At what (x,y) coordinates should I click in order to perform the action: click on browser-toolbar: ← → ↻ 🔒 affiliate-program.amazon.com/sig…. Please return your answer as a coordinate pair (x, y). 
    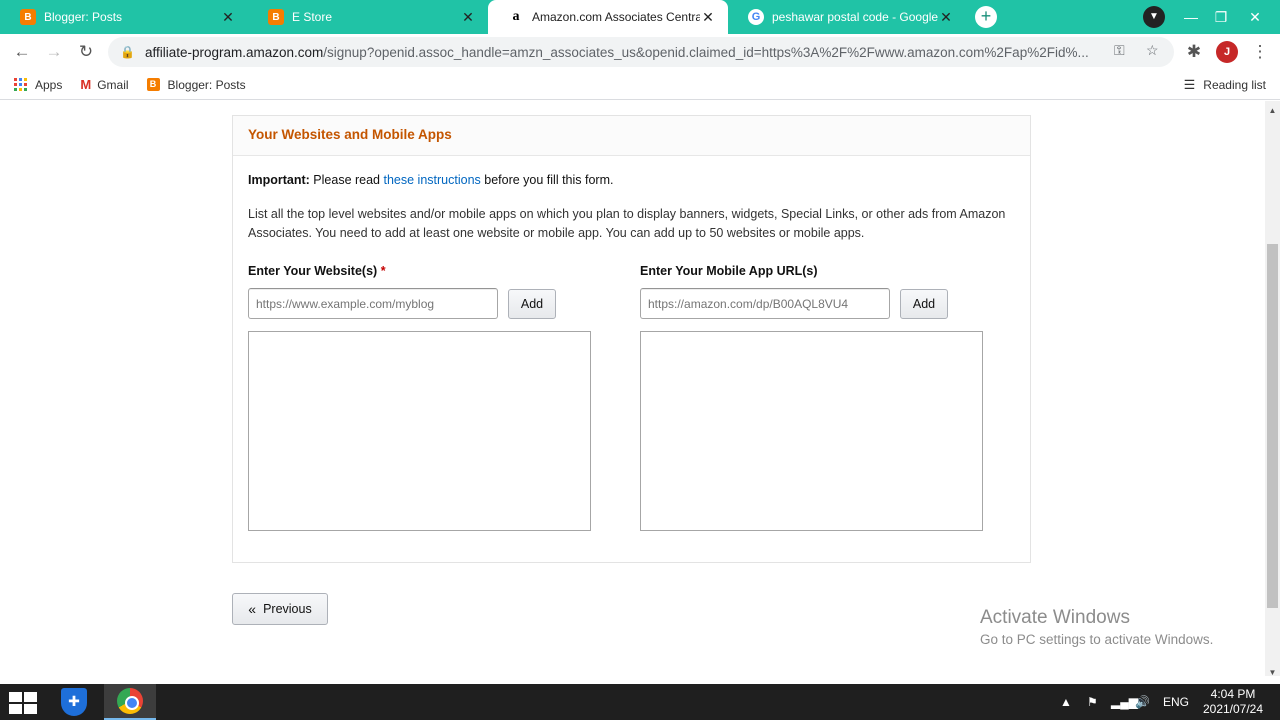
    Looking at the image, I should click on (640, 52).